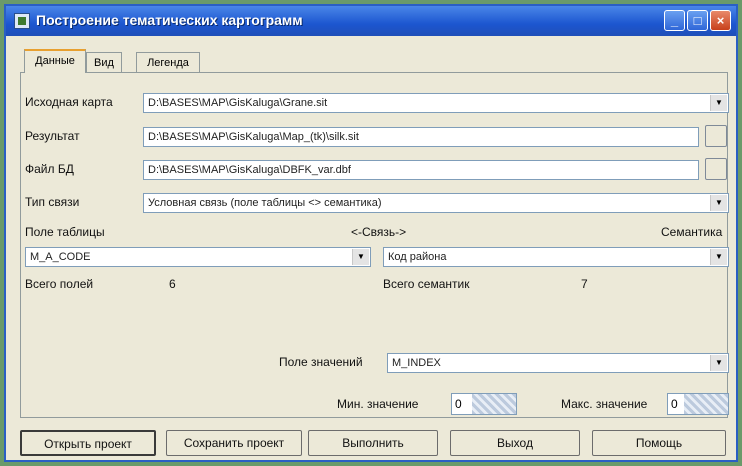  What do you see at coordinates (49, 169) in the screenshot?
I see `db-file-label: Файл БД` at bounding box center [49, 169].